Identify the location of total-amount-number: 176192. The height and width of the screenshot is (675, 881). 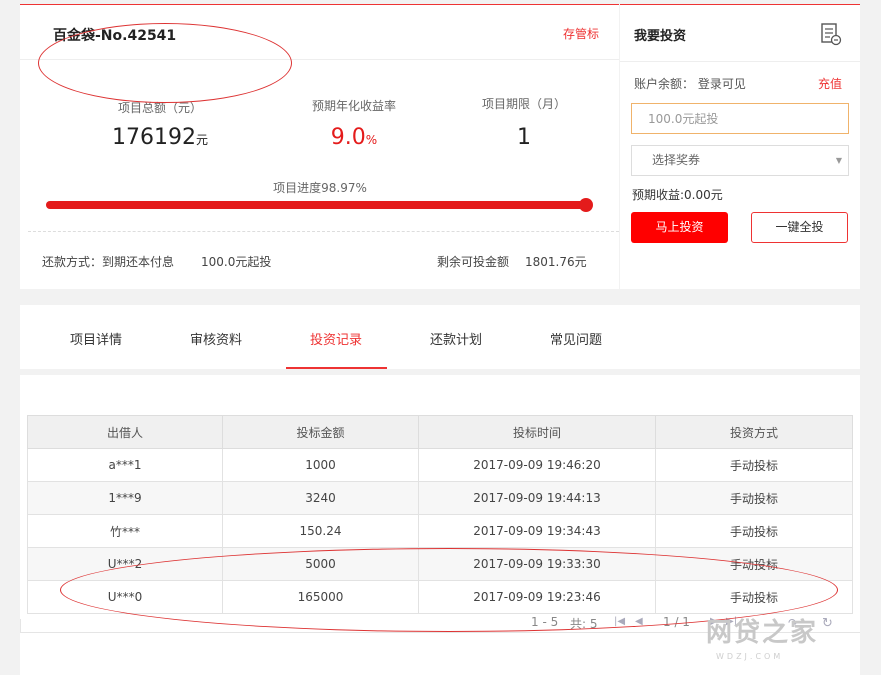
(154, 137).